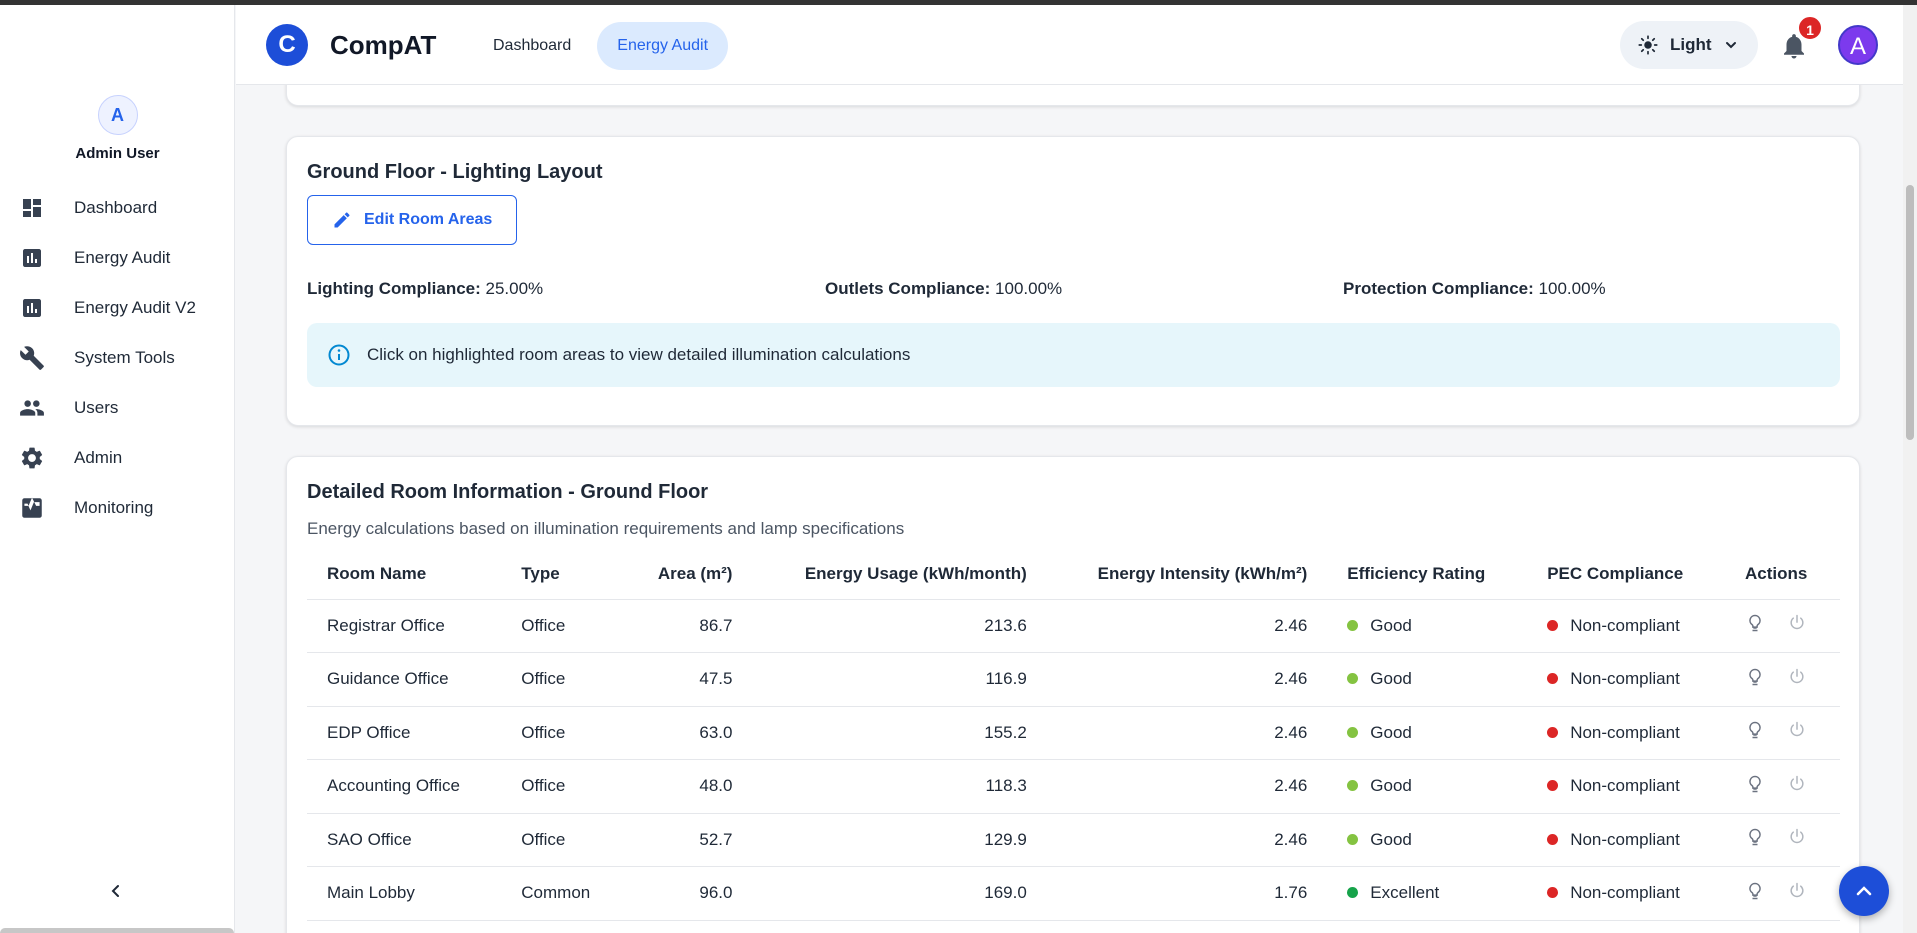 Image resolution: width=1917 pixels, height=933 pixels. Describe the element at coordinates (1626, 574) in the screenshot. I see `column-header: PEC Compliance` at that location.